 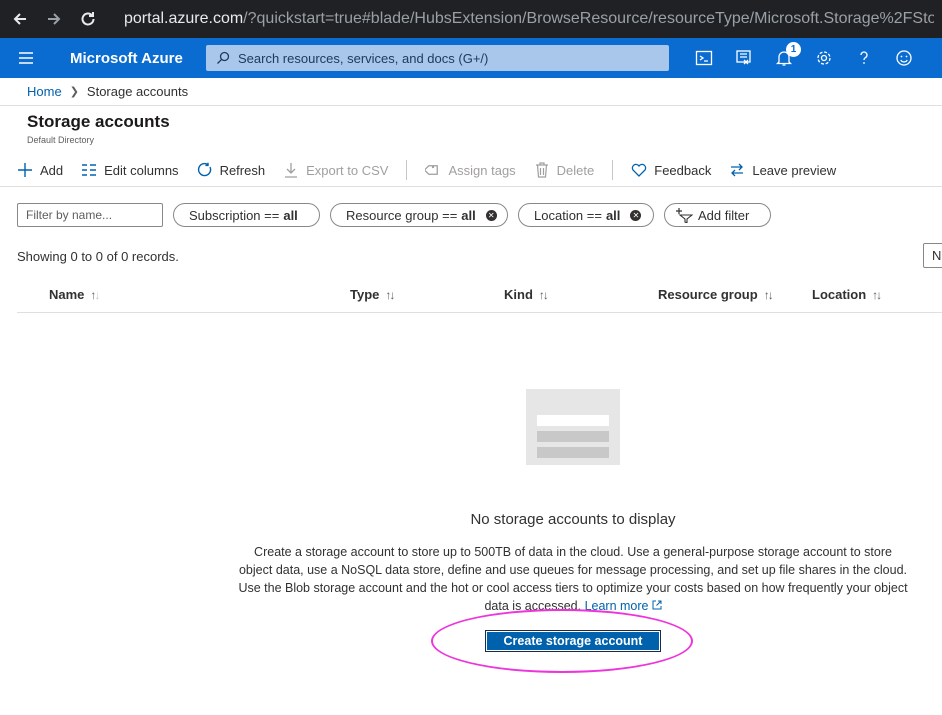 I want to click on page-subtitle: Default Directory, so click(x=61, y=140).